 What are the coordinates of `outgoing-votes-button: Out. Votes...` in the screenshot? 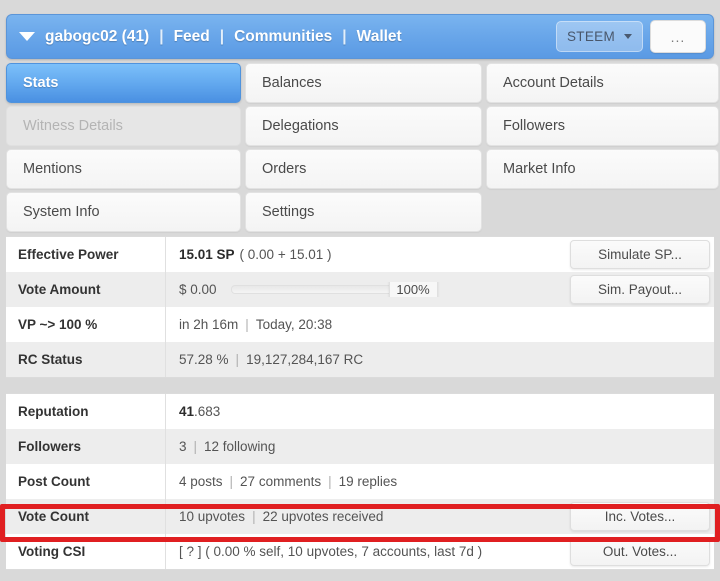 It's located at (640, 551).